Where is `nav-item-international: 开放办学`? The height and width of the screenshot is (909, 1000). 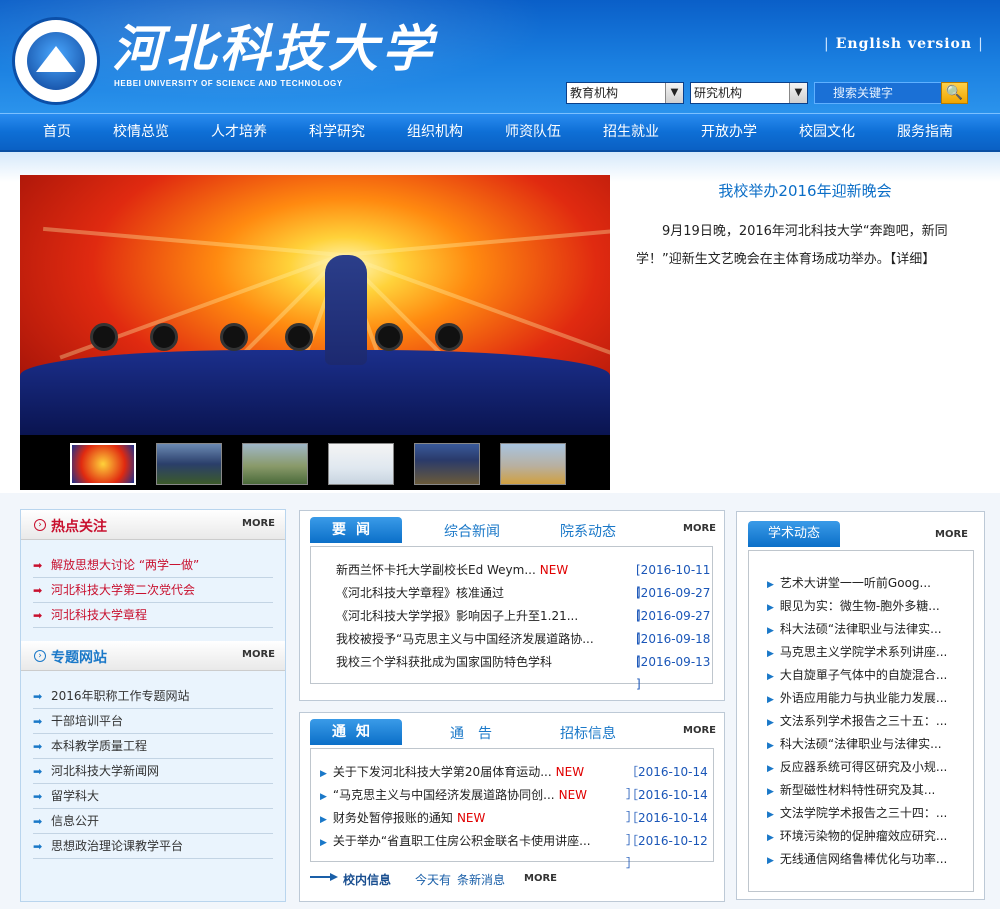 nav-item-international: 开放办学 is located at coordinates (729, 132).